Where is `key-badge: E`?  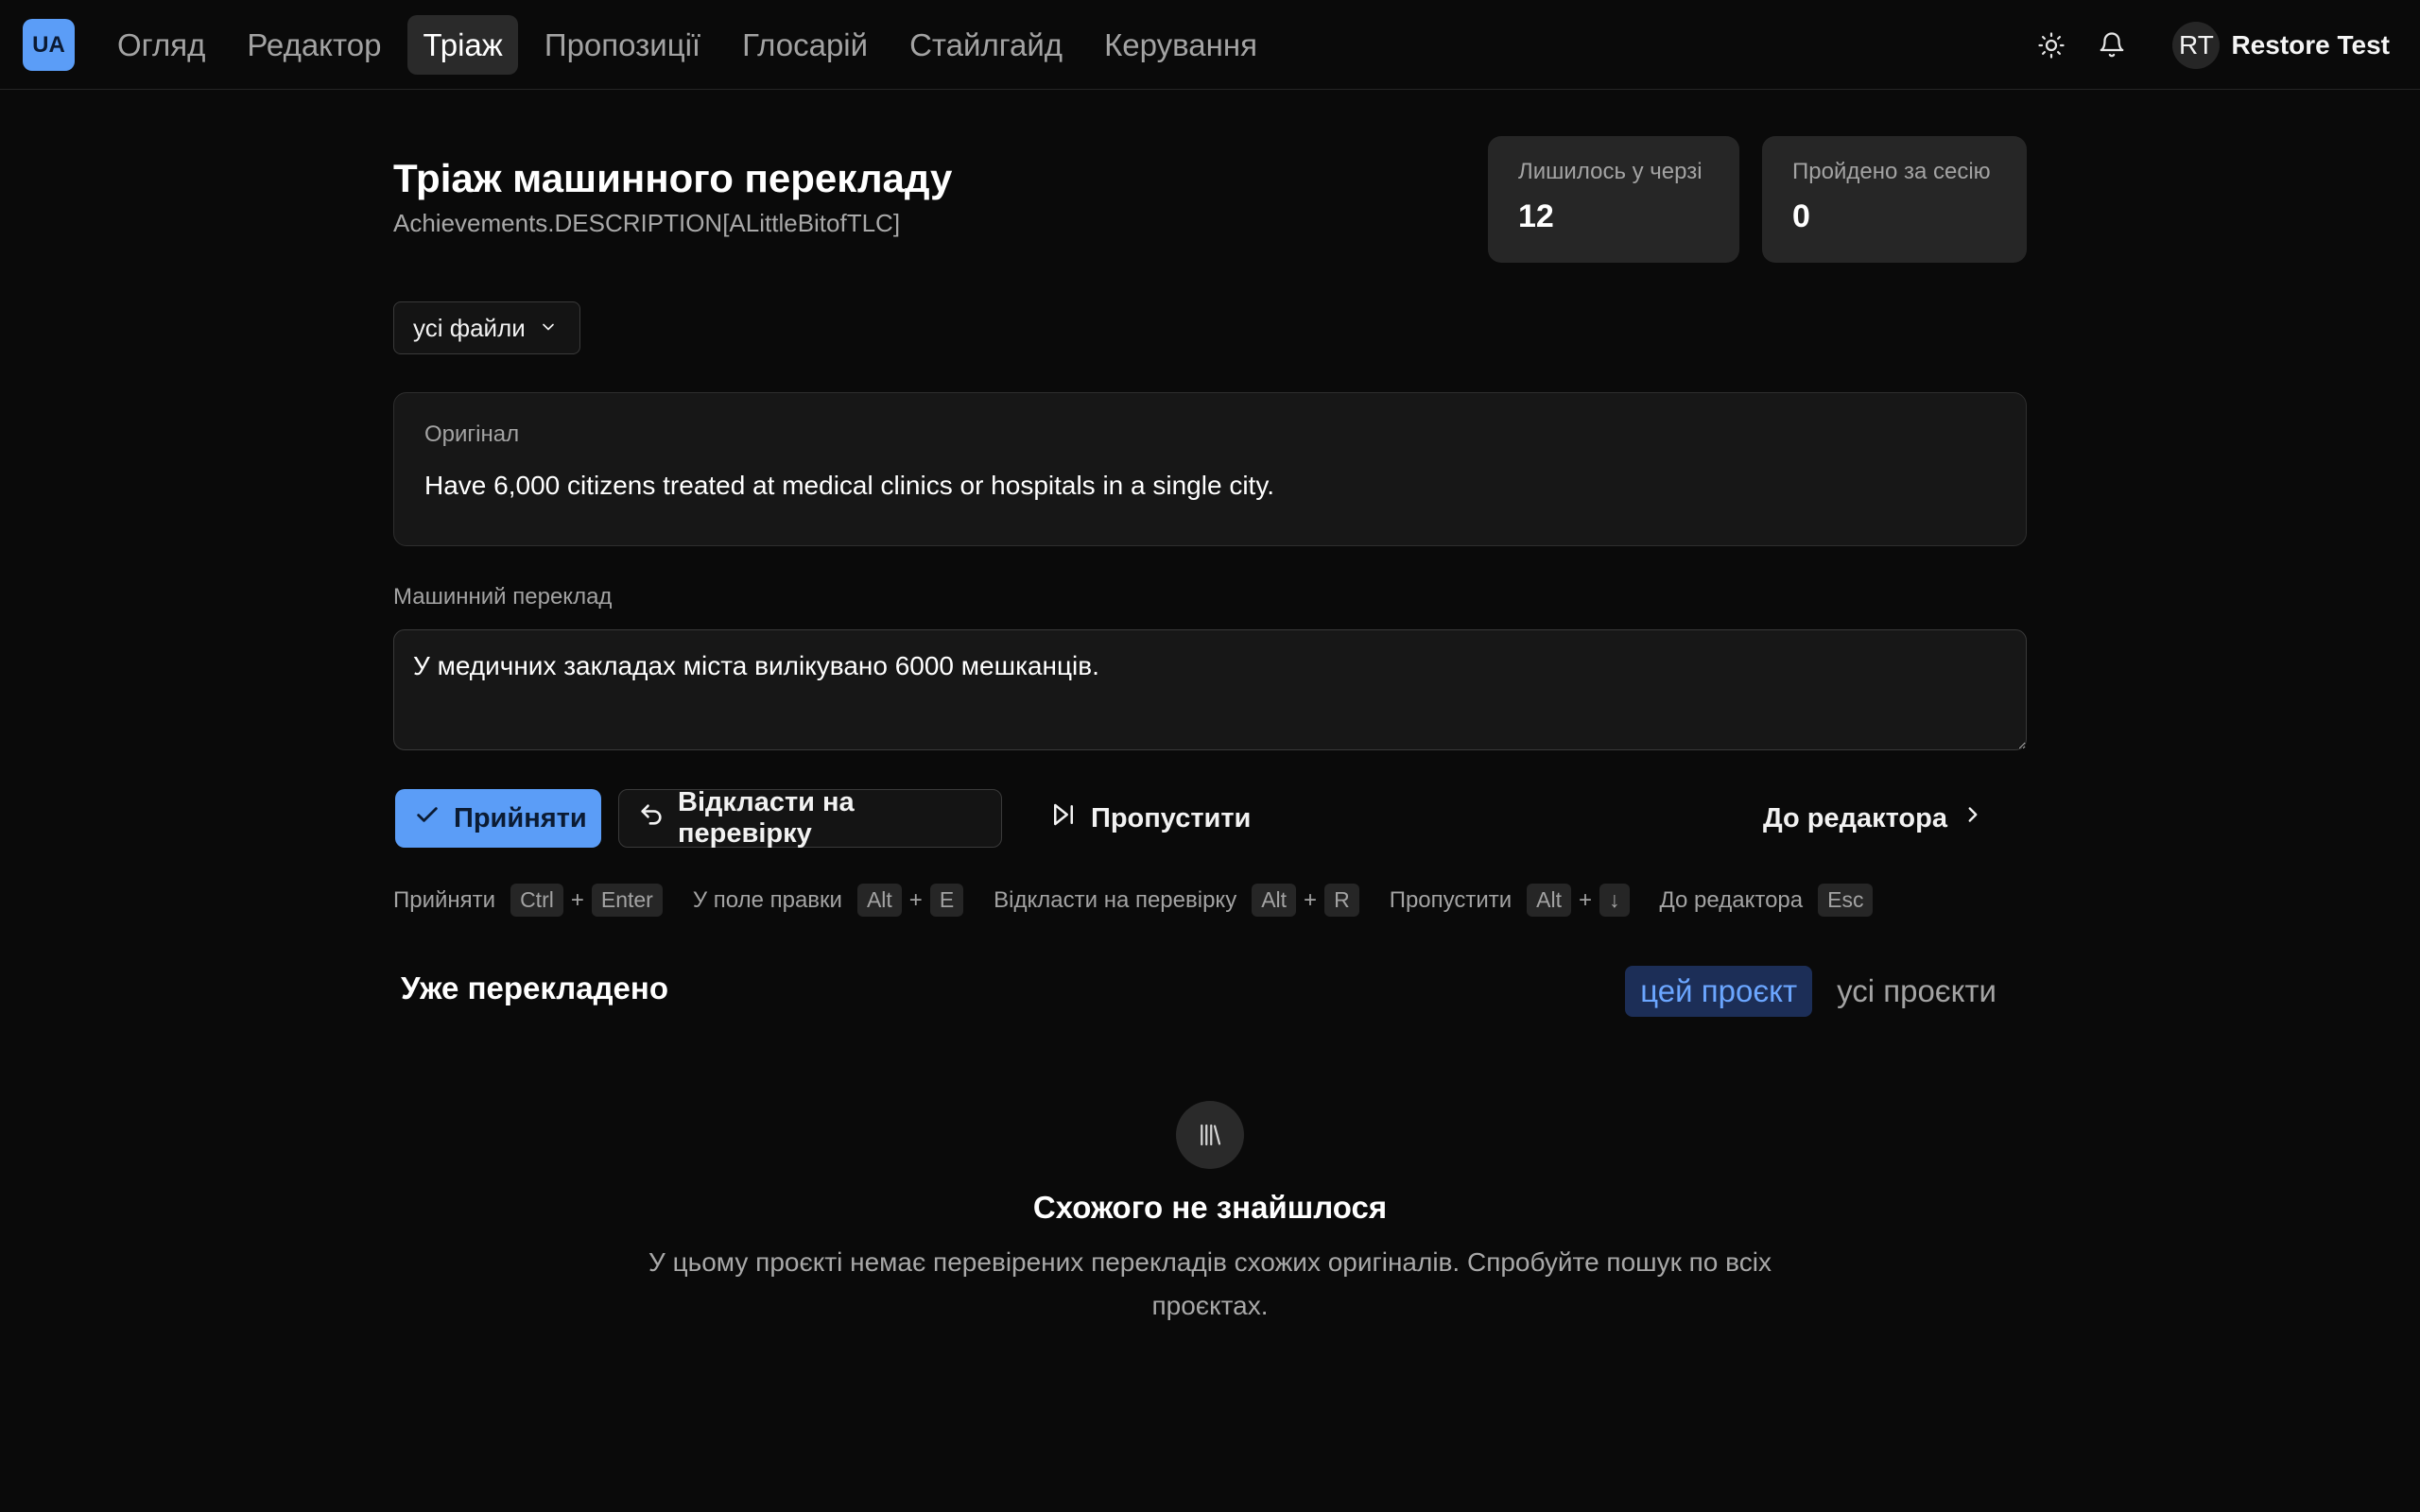
key-badge: E is located at coordinates (946, 900).